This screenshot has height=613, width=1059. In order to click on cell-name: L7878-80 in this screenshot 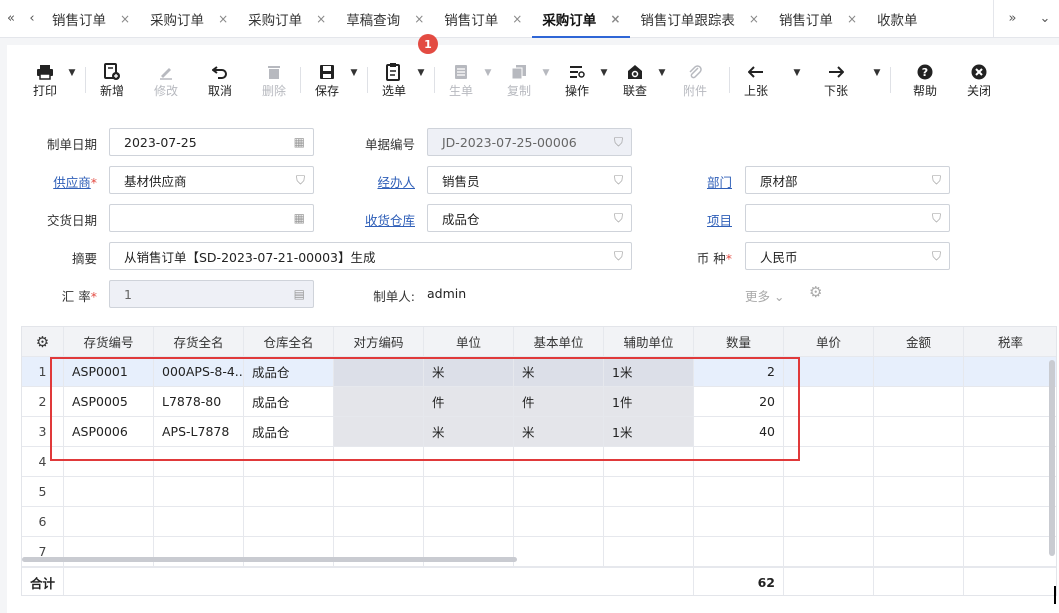, I will do `click(199, 402)`.